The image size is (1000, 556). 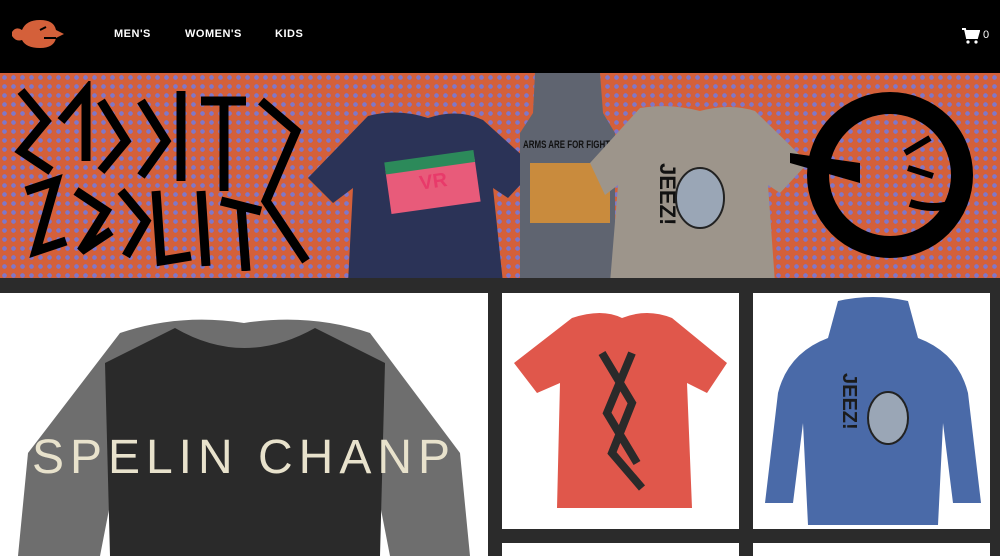 I want to click on goblin-face-logo-icon, so click(x=881, y=175).